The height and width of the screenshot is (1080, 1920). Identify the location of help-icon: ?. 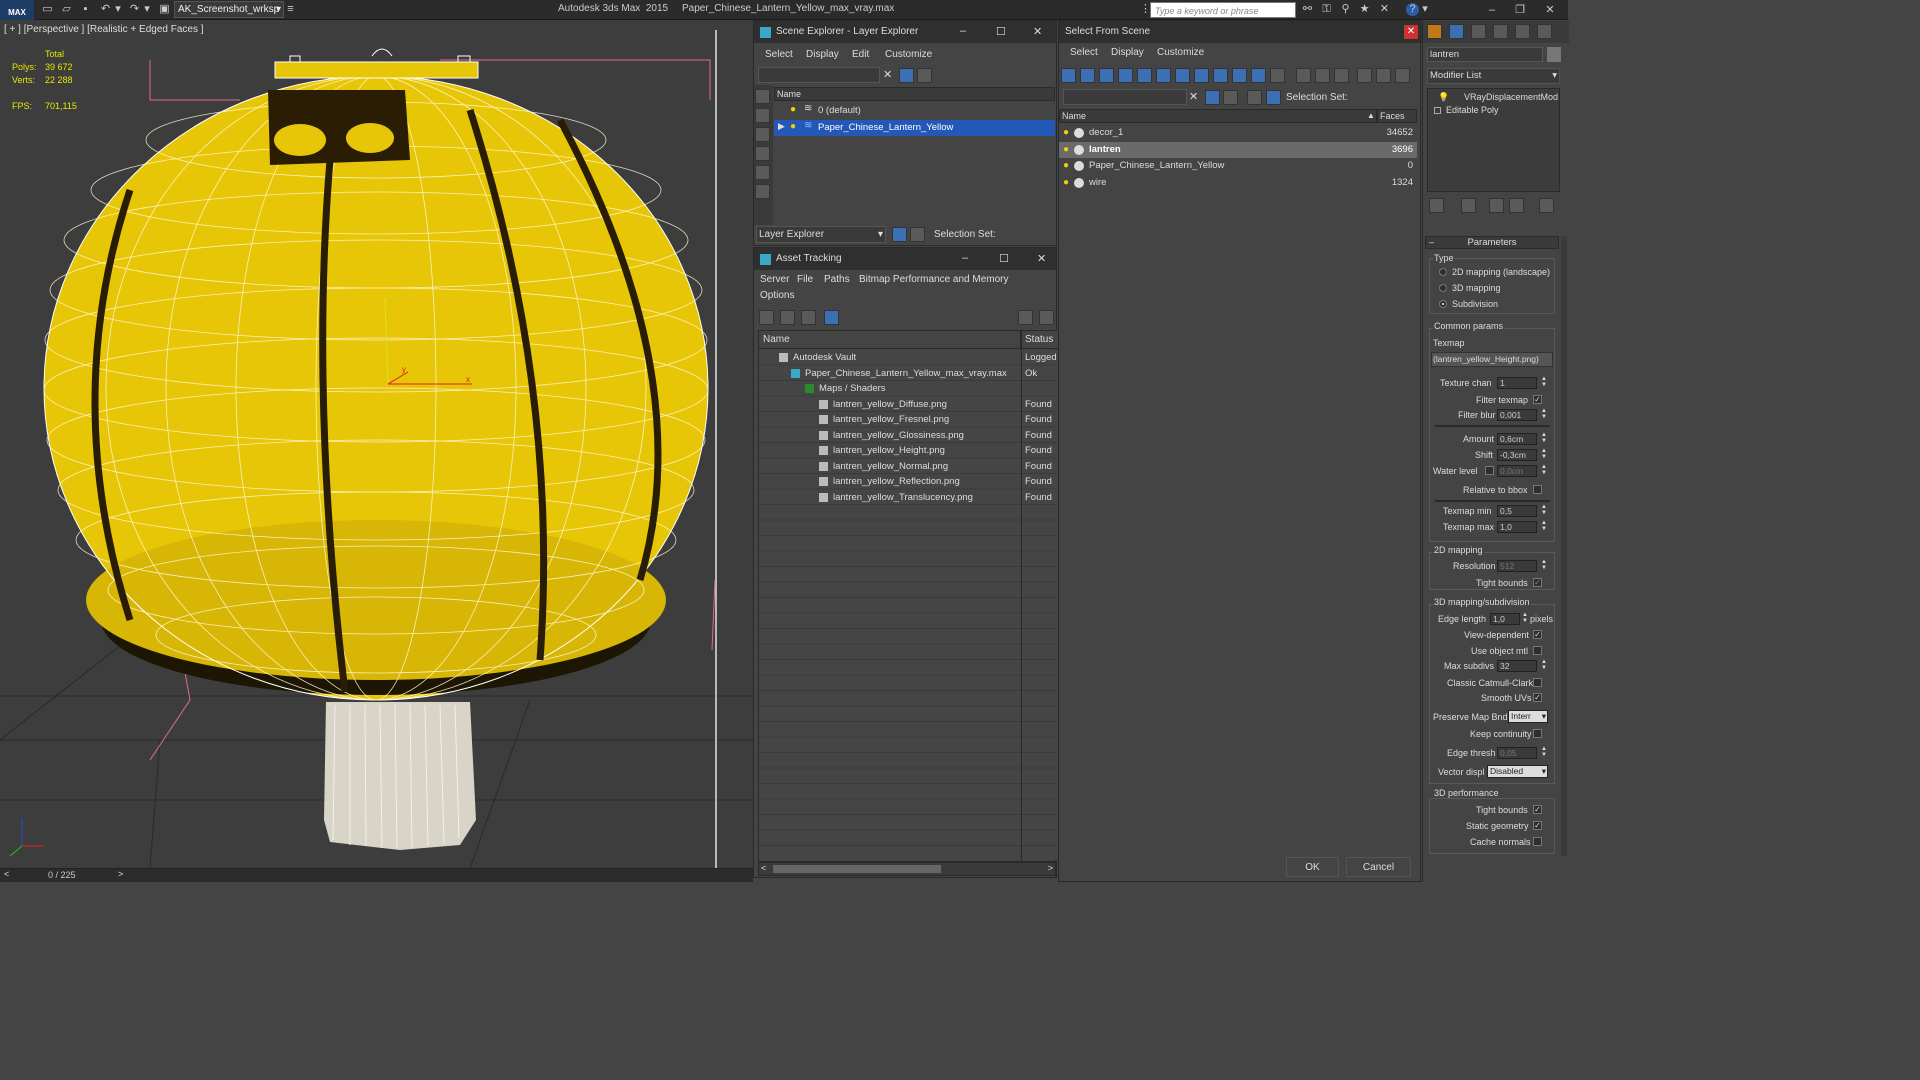
(1412, 9).